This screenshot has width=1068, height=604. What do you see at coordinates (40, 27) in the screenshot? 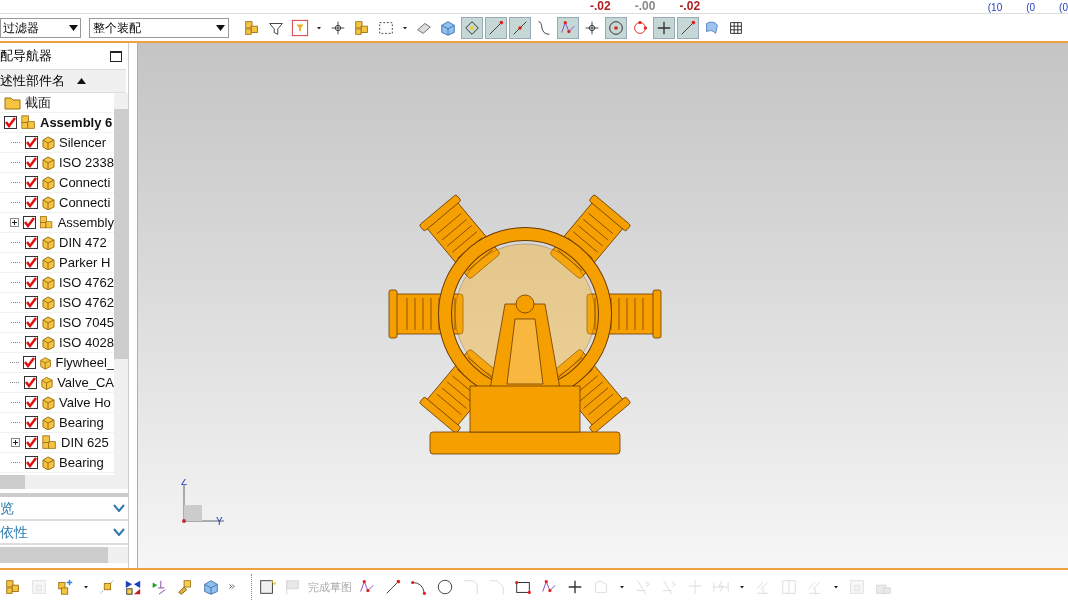
I see `type-filter-dropdown: 过滤器` at bounding box center [40, 27].